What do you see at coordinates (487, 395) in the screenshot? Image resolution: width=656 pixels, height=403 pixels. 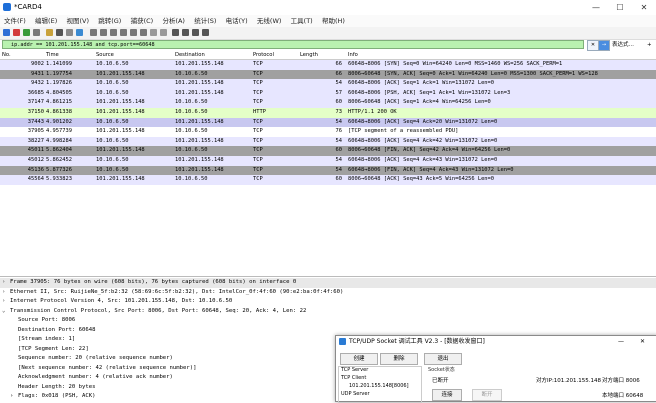 I see `disconnect-button: 断开` at bounding box center [487, 395].